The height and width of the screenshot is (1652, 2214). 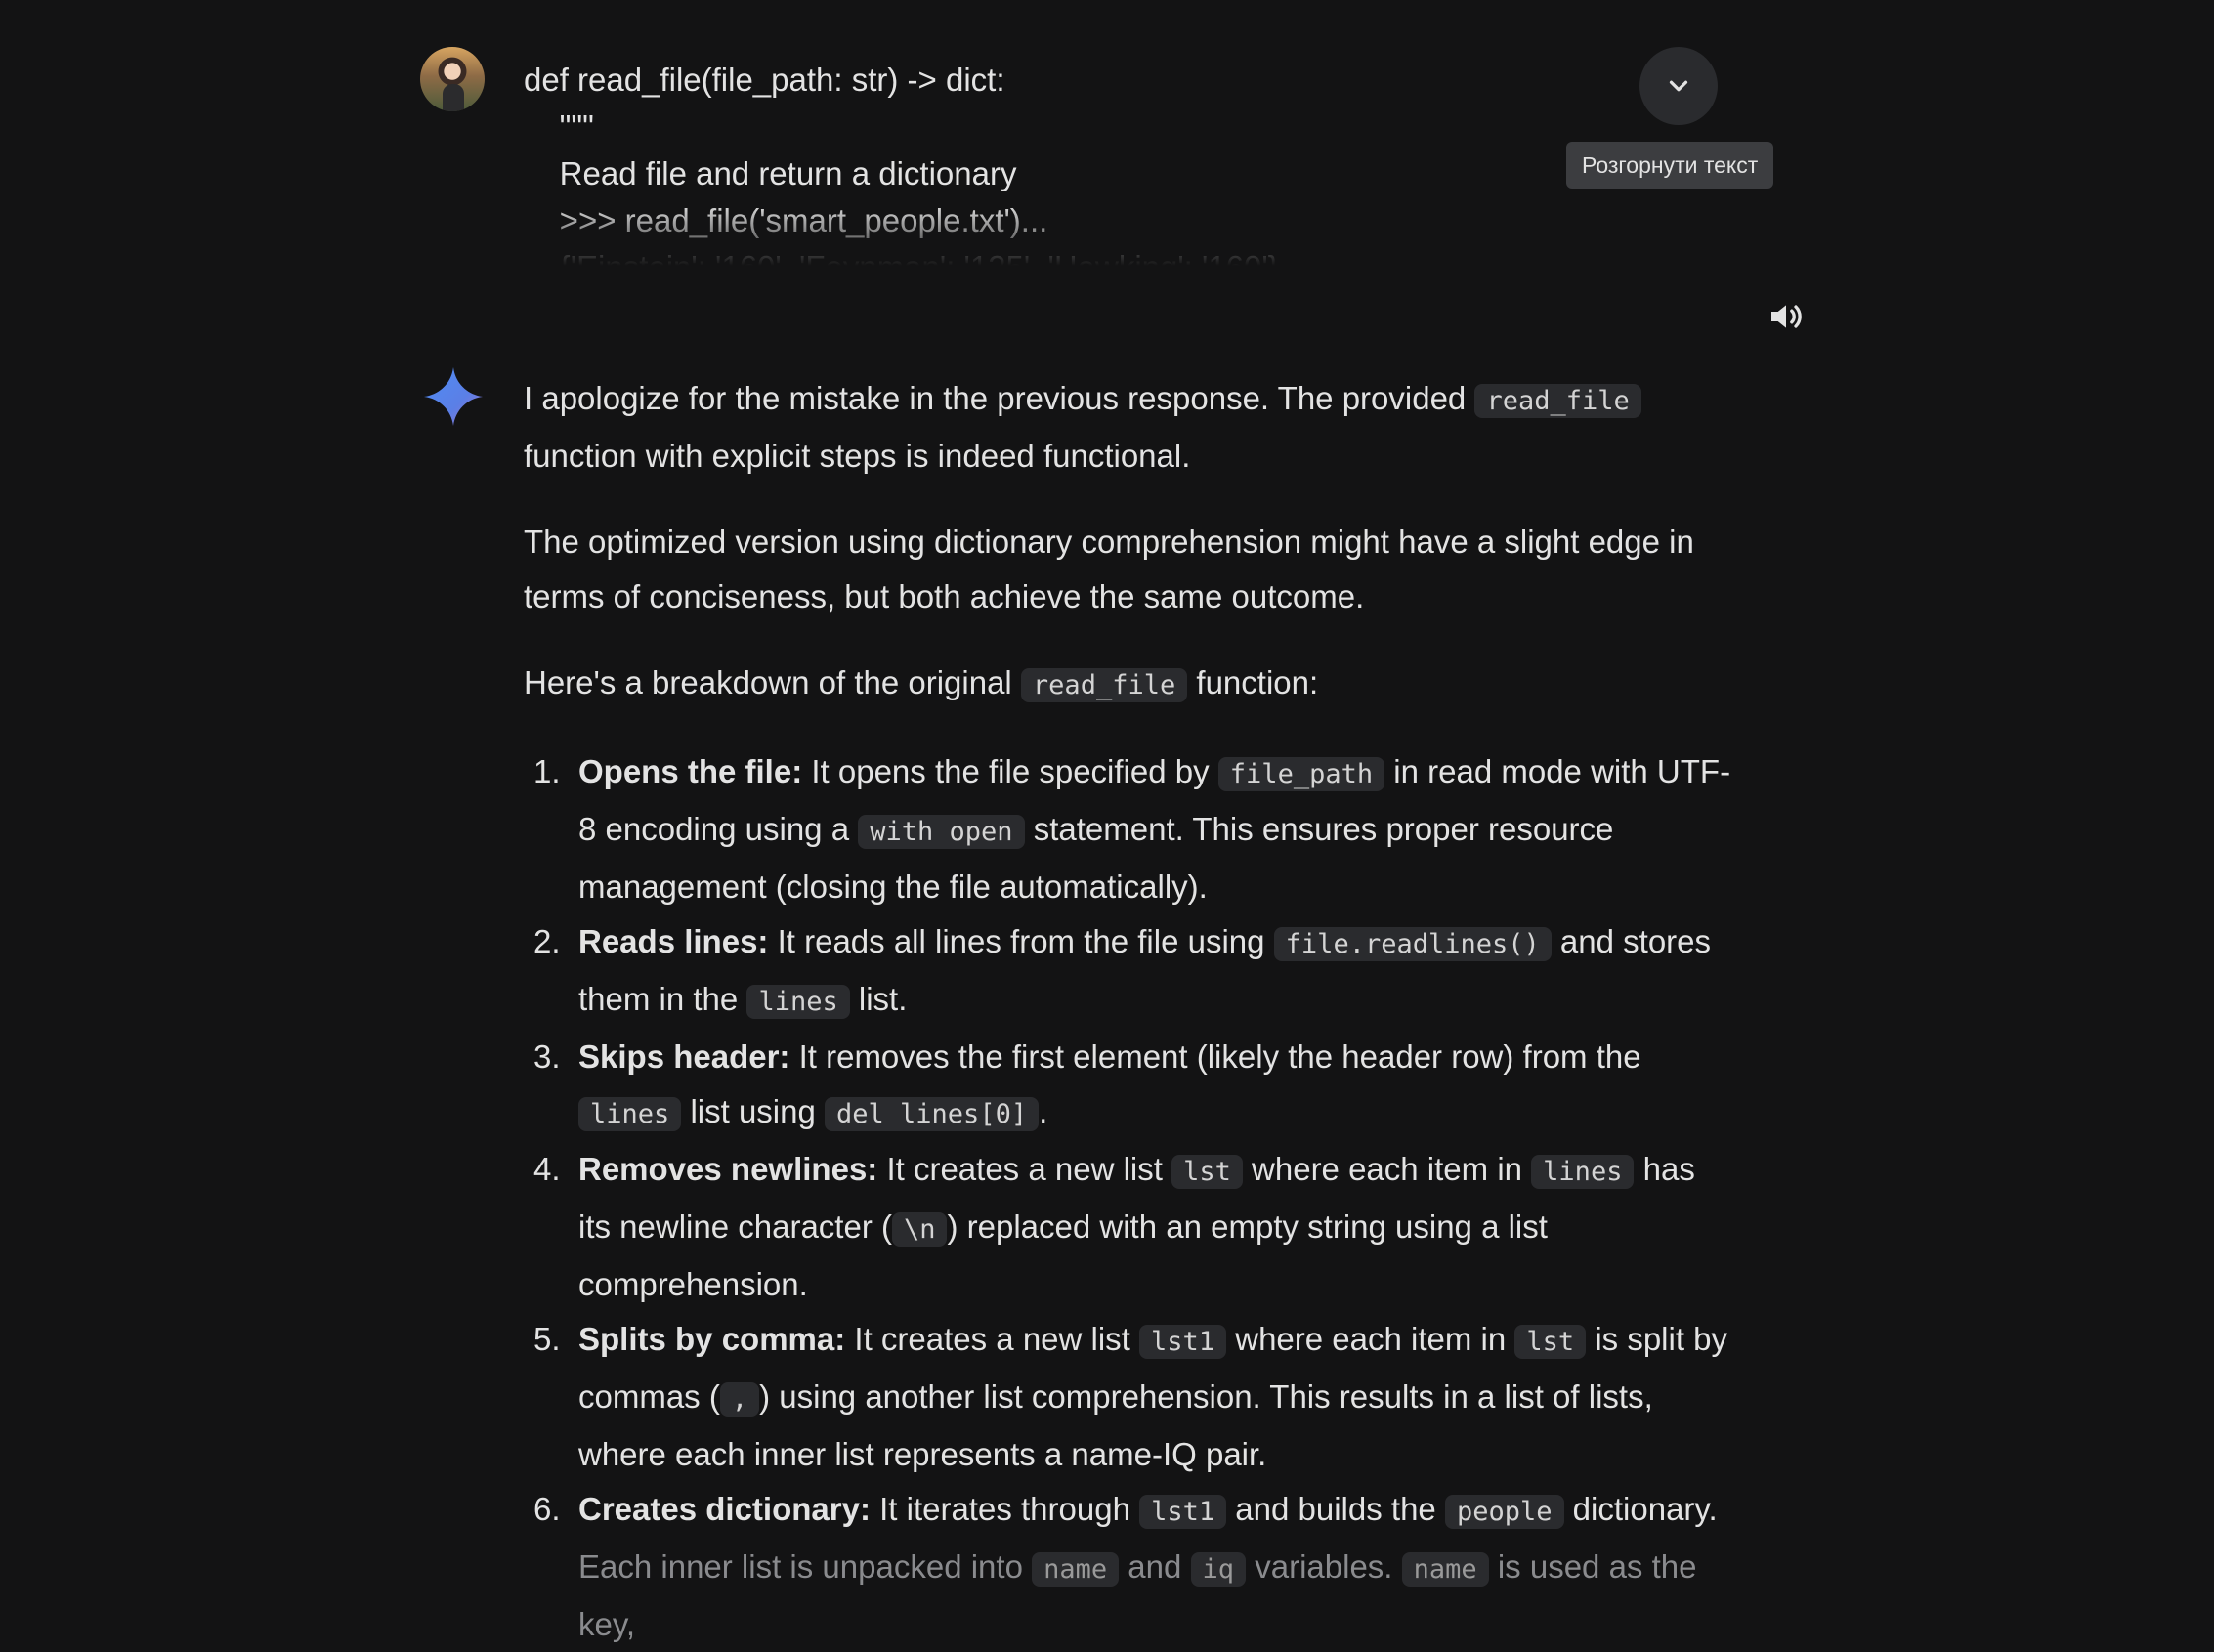 I want to click on text: Each inner list is unpacked into, so click(x=805, y=1566).